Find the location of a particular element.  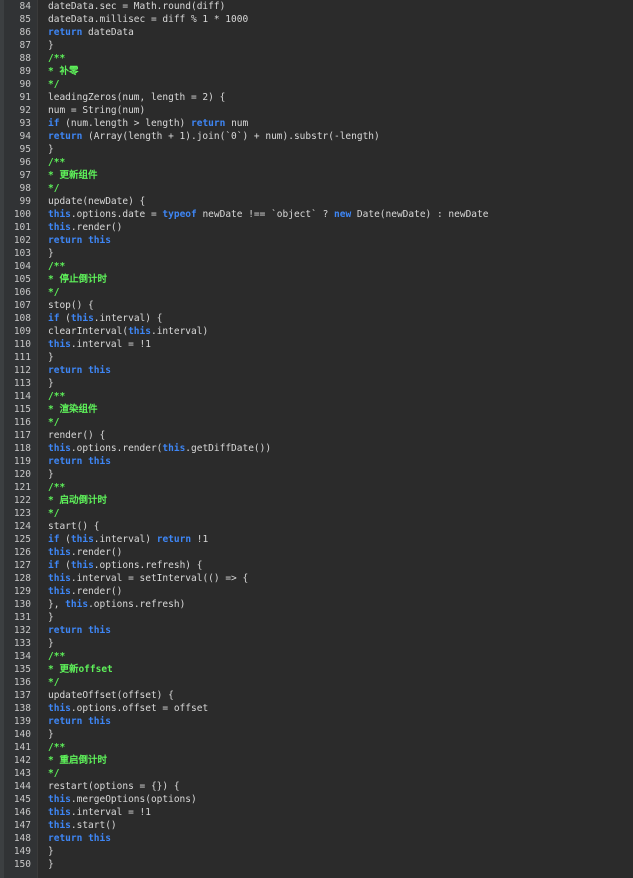

code-line: 95} is located at coordinates (316, 149).